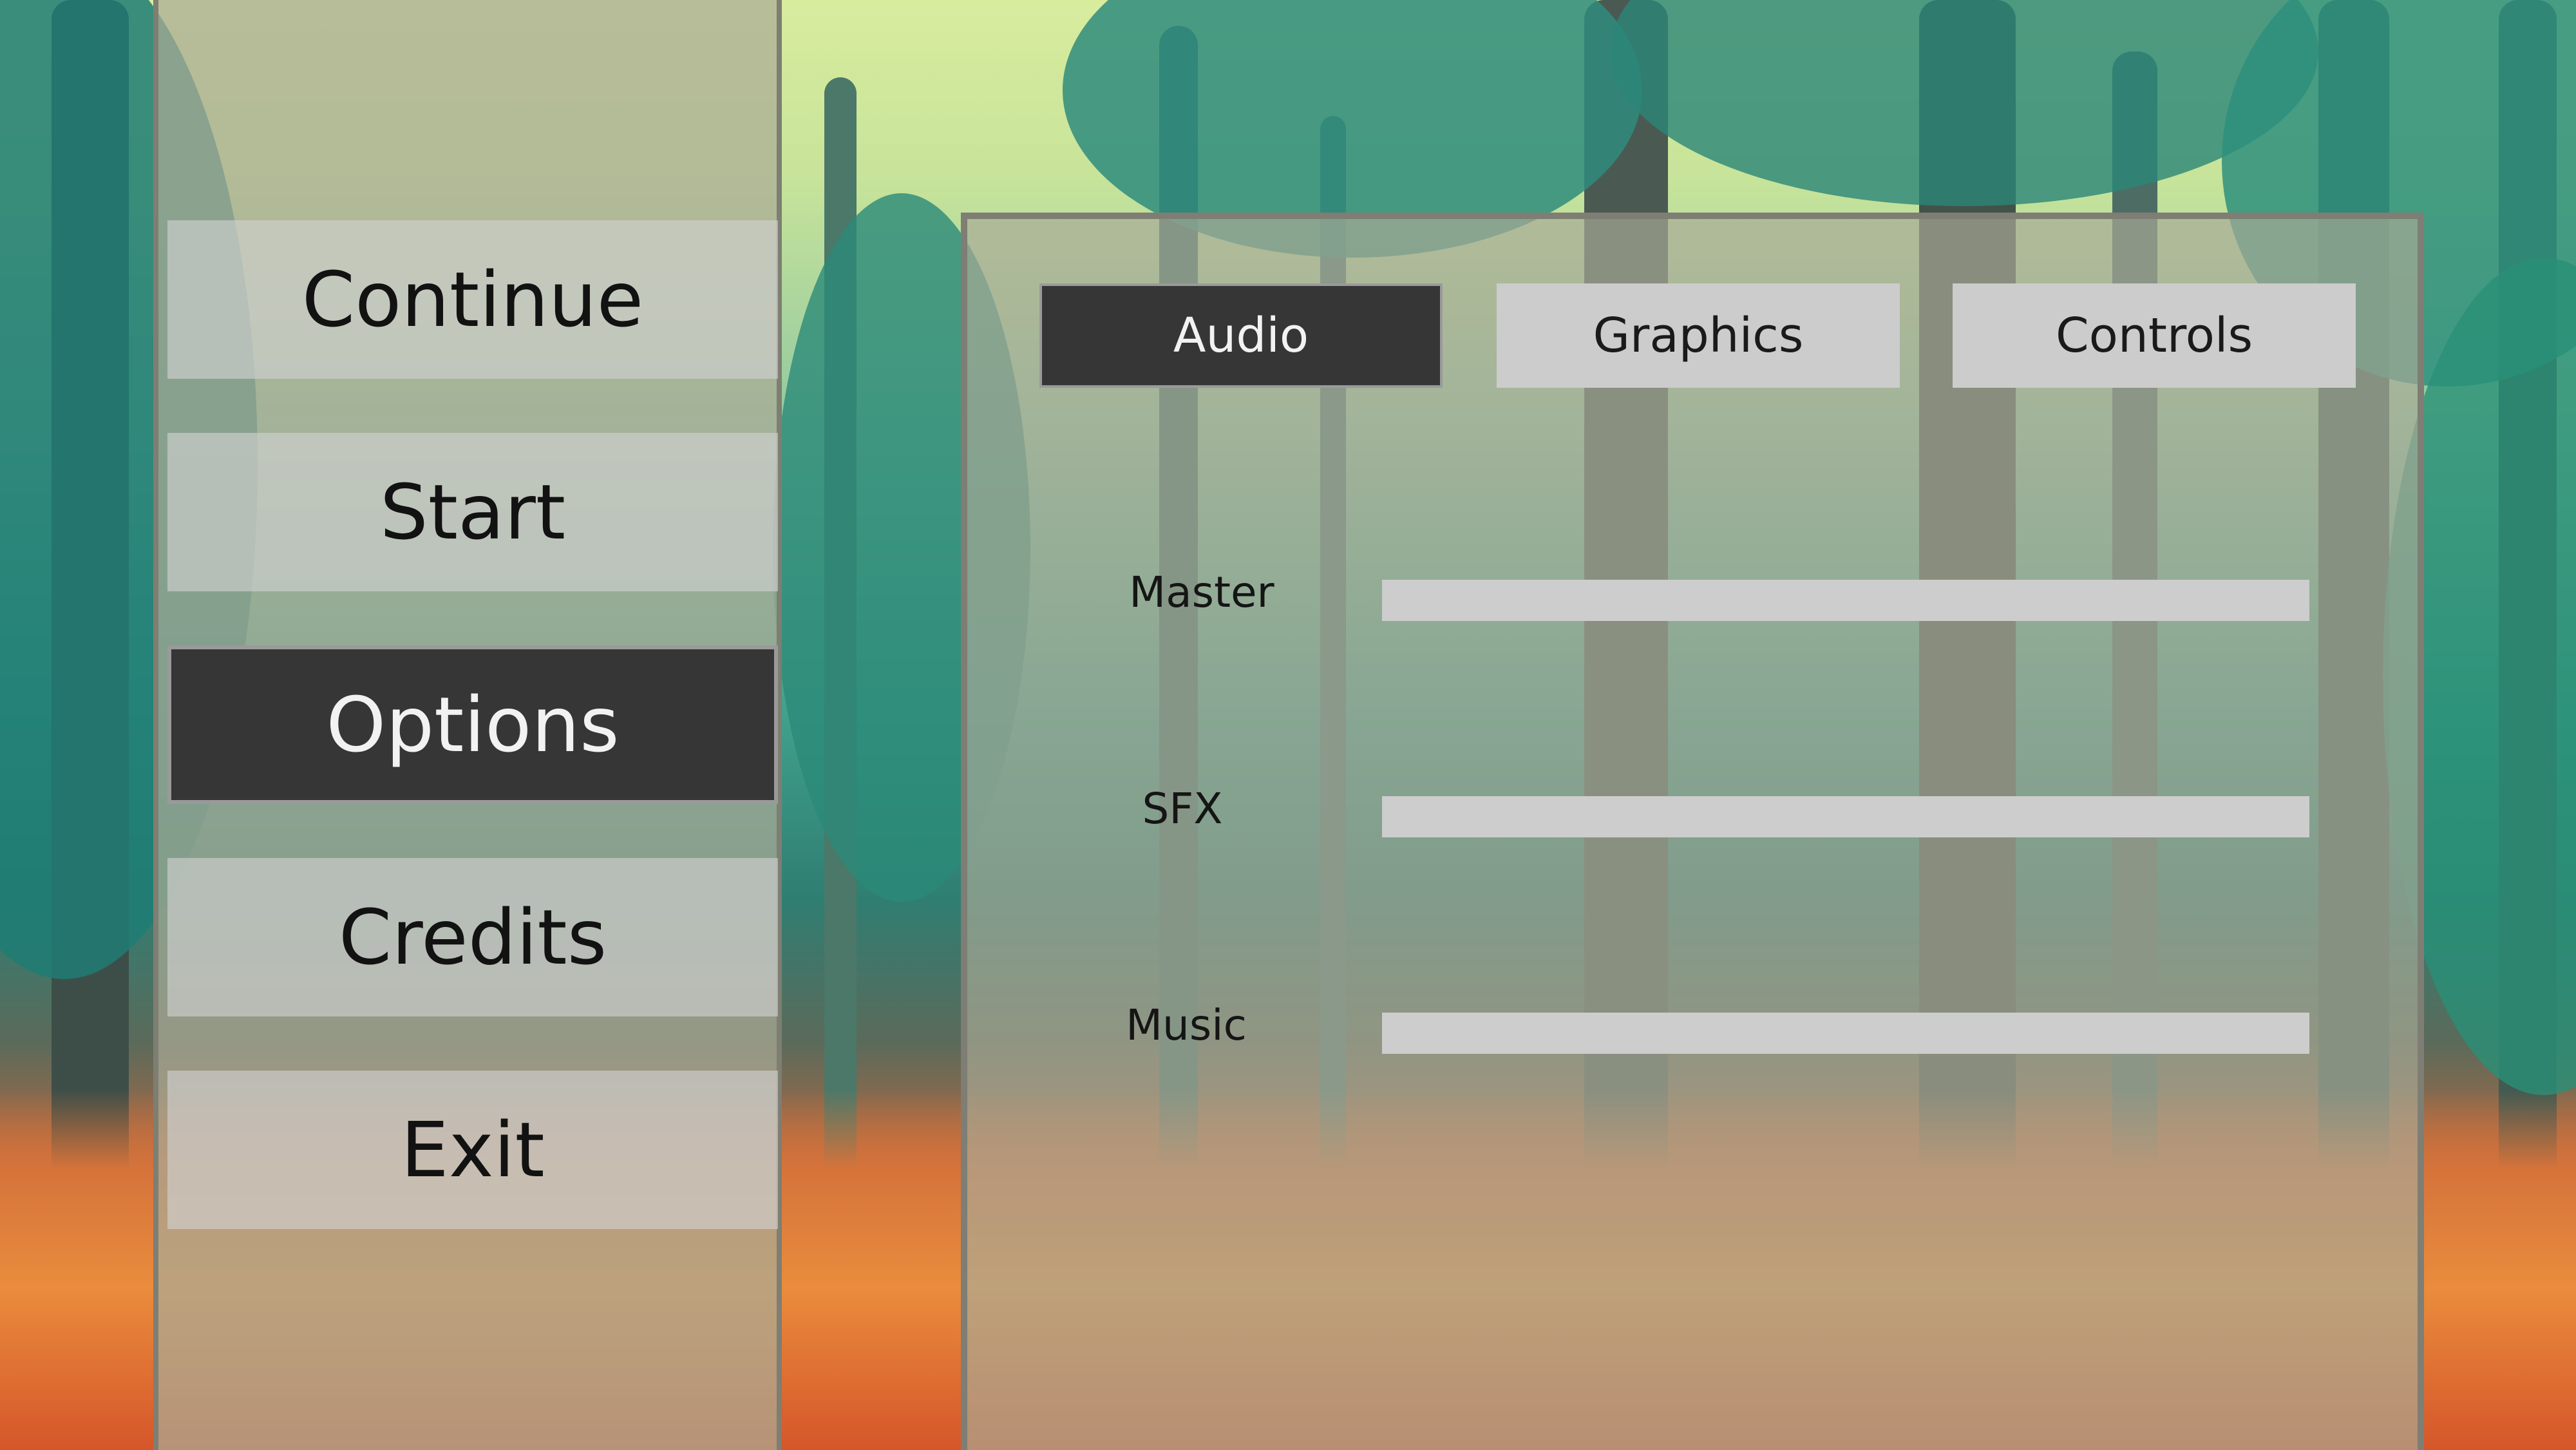 This screenshot has width=2576, height=1450. I want to click on music-volume-label: Music, so click(1187, 1025).